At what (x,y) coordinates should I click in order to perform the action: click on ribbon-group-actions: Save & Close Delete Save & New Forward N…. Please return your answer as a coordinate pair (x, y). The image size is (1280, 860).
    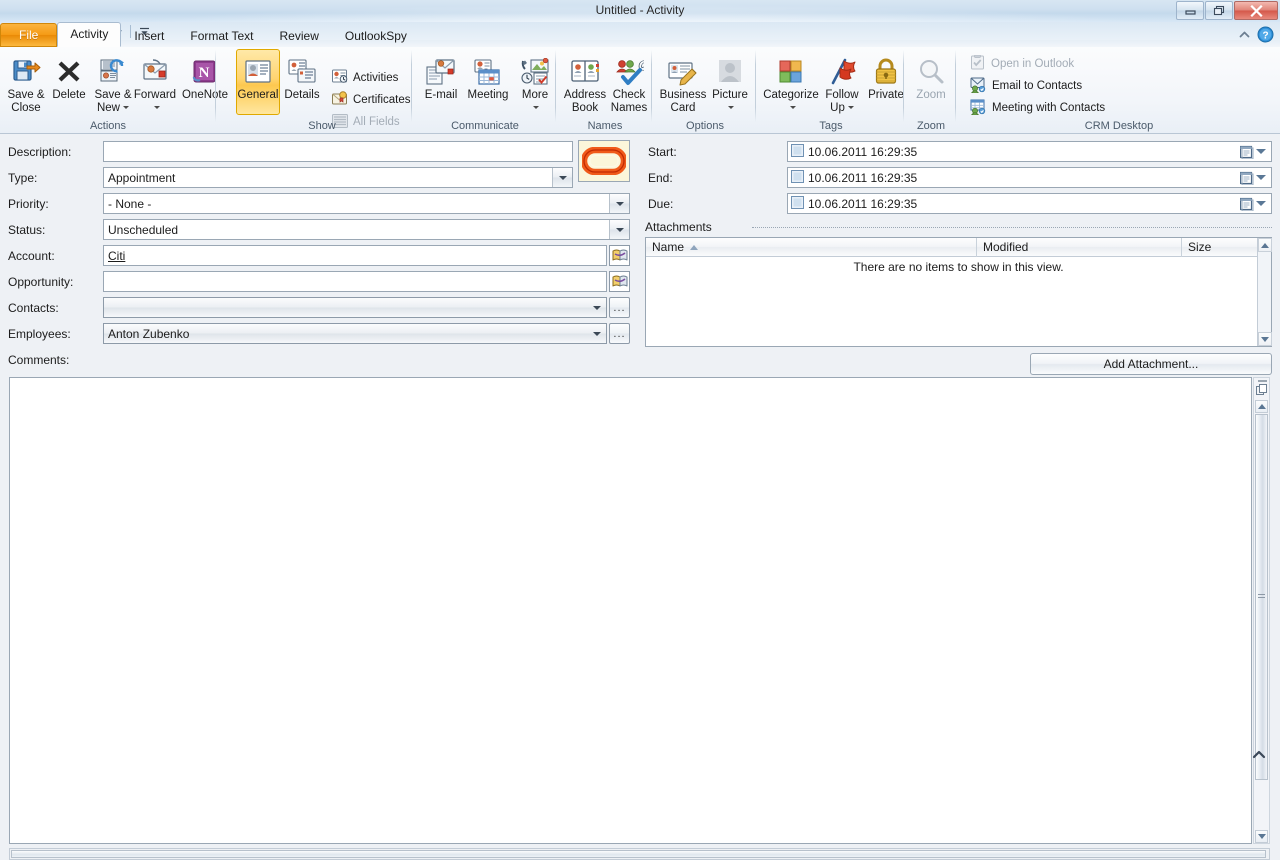
    Looking at the image, I should click on (114, 90).